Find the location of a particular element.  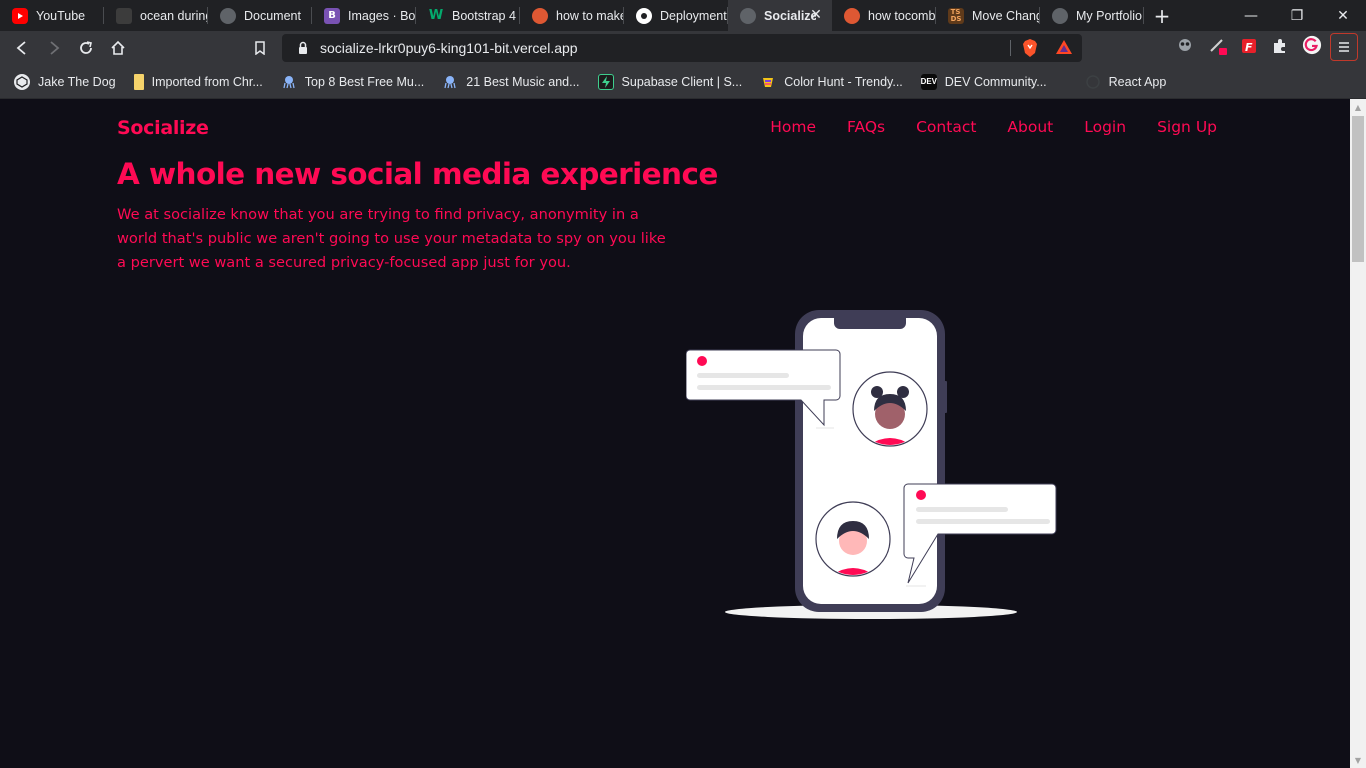

tab-document: Document is located at coordinates (260, 15).